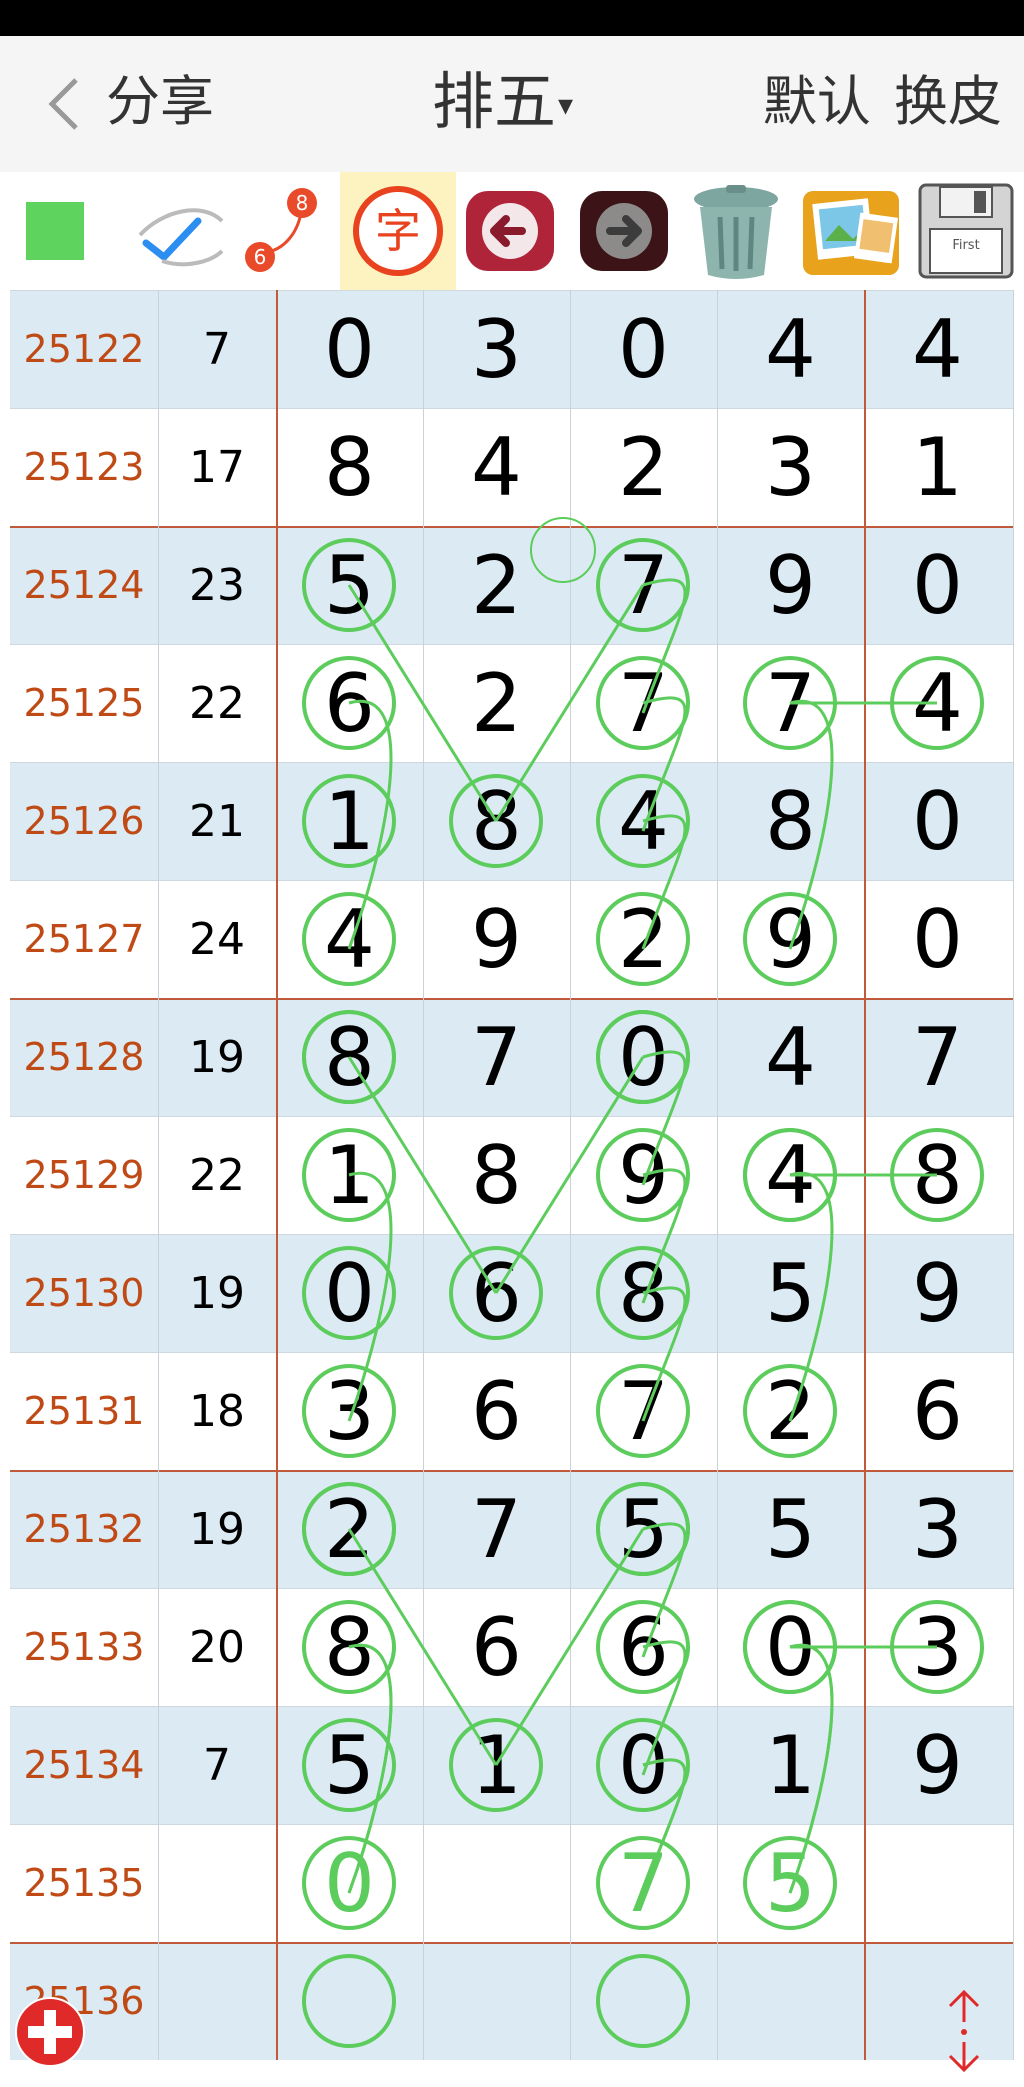  What do you see at coordinates (736, 231) in the screenshot?
I see `trash-can-icon` at bounding box center [736, 231].